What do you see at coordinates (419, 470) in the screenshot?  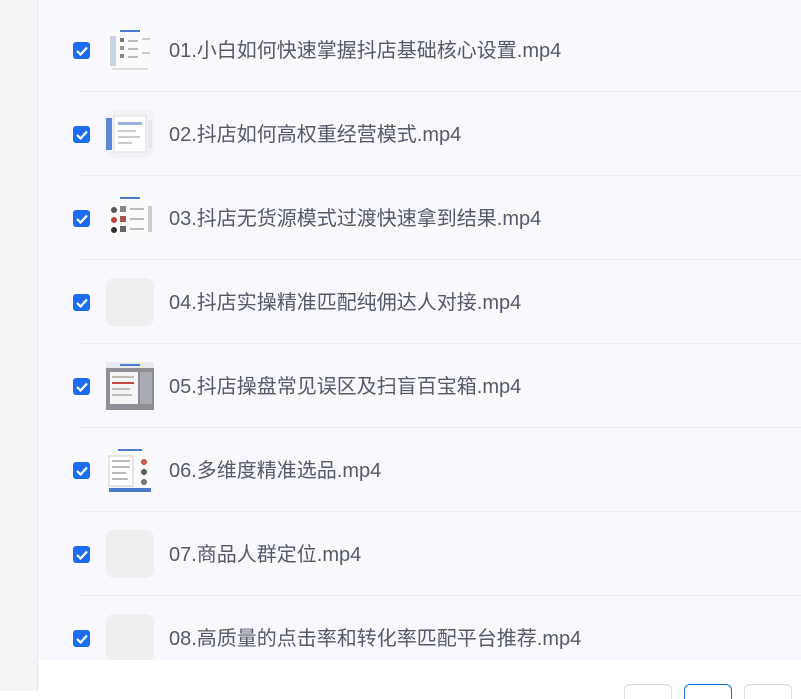 I see `file-row: 06.多维度精准选品.mp4` at bounding box center [419, 470].